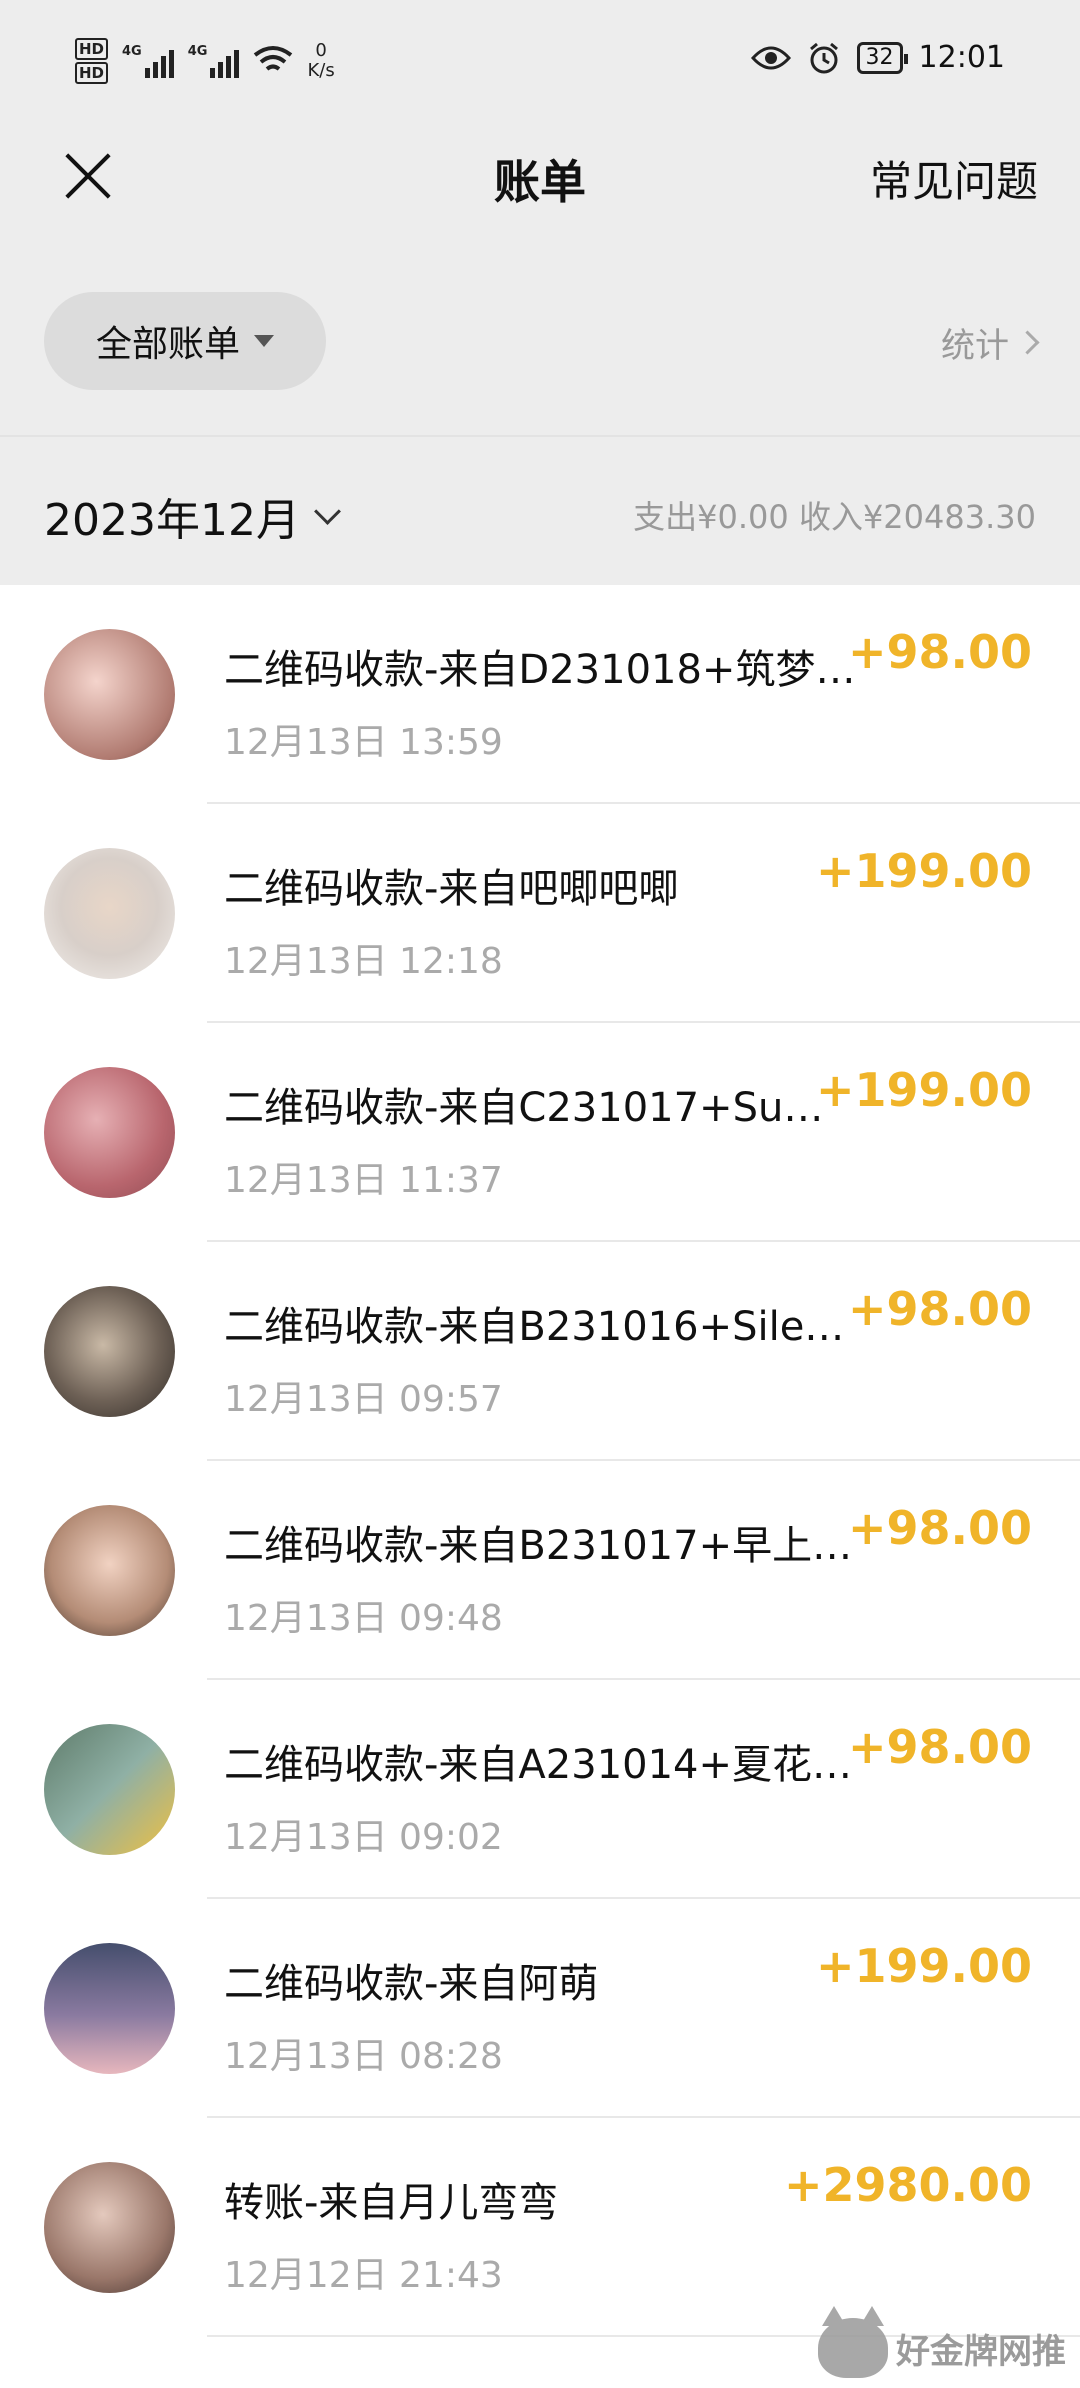 This screenshot has height=2388, width=1080. What do you see at coordinates (391, 2203) in the screenshot?
I see `transaction-desc: 转账-来自月儿弯弯` at bounding box center [391, 2203].